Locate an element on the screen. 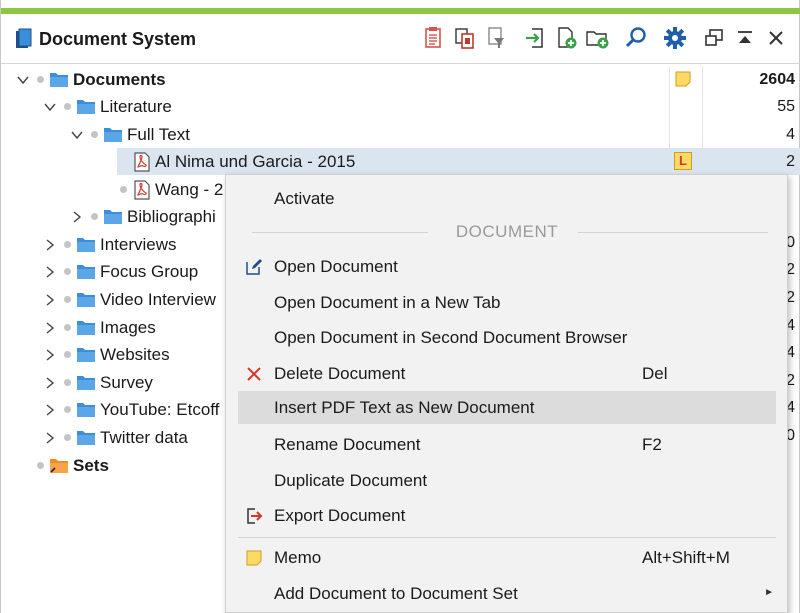  menu-item-label: Open Document in Second Document Browser is located at coordinates (451, 337).